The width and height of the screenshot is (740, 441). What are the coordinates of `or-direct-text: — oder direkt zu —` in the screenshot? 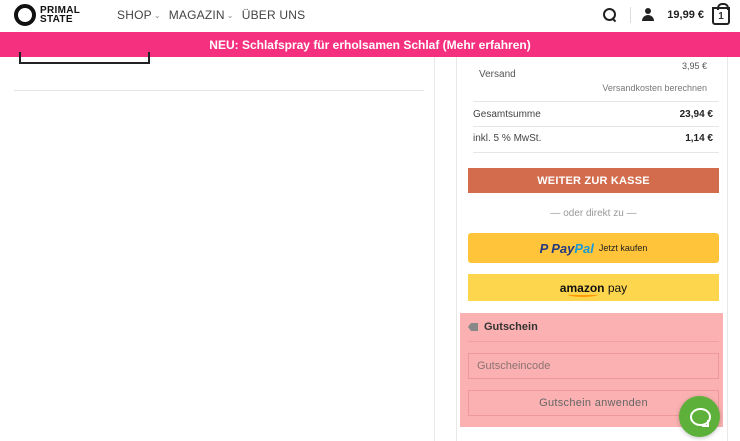 It's located at (593, 213).